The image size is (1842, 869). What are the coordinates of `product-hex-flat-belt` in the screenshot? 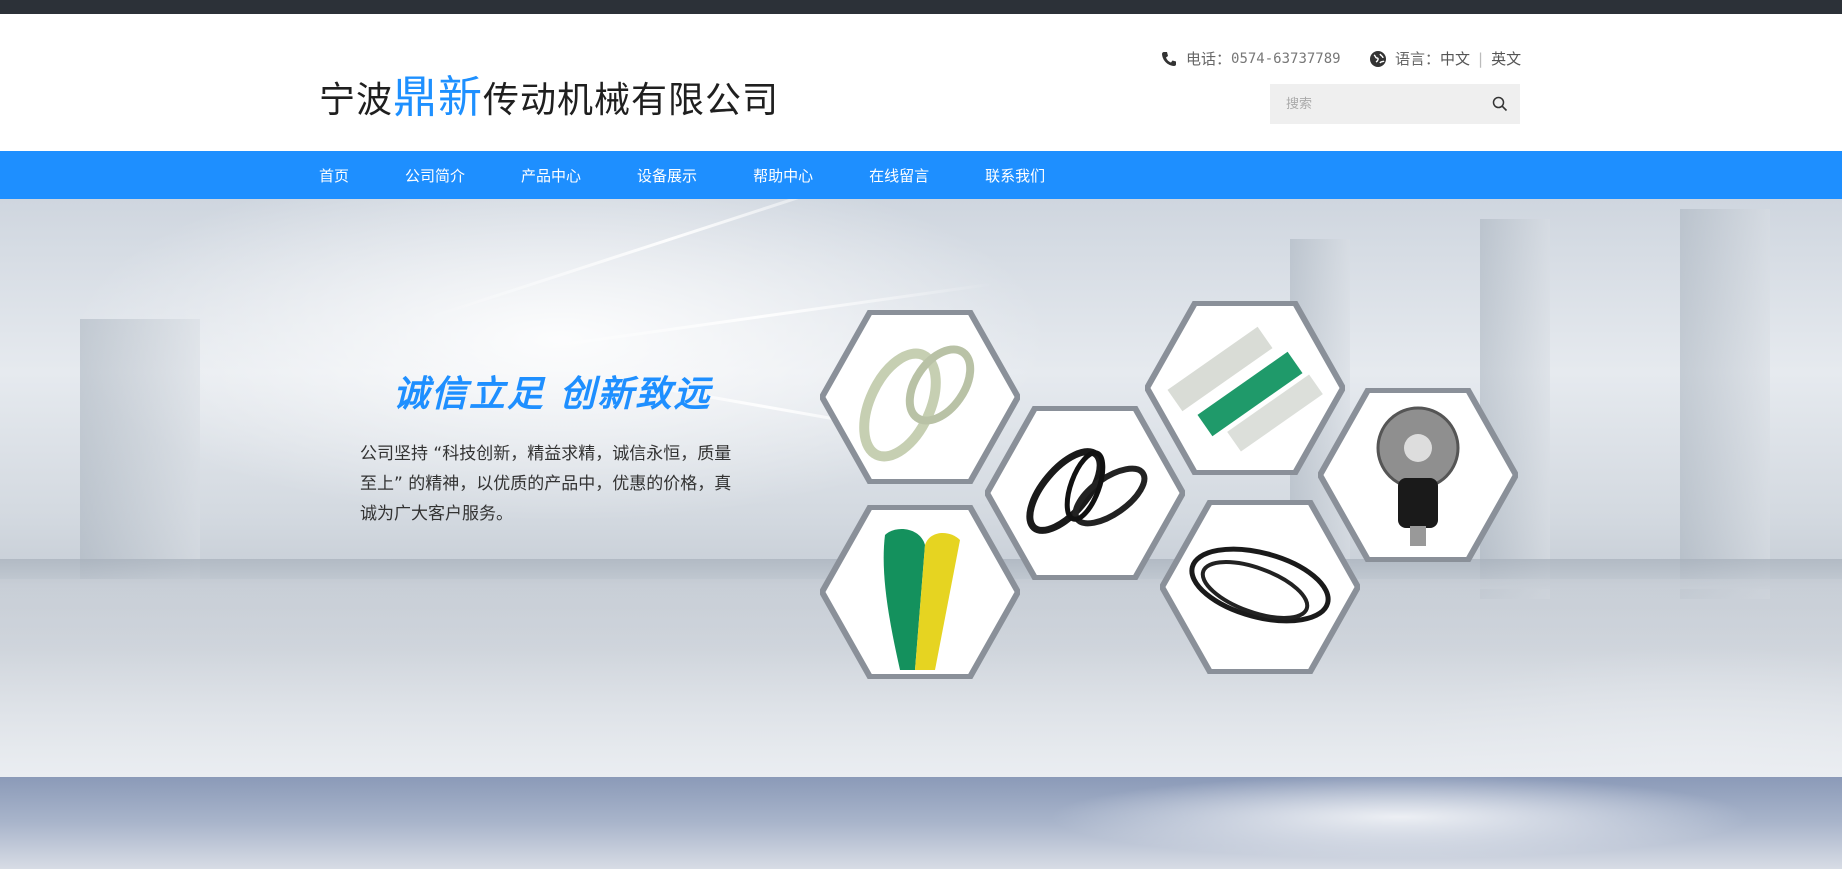 It's located at (920, 592).